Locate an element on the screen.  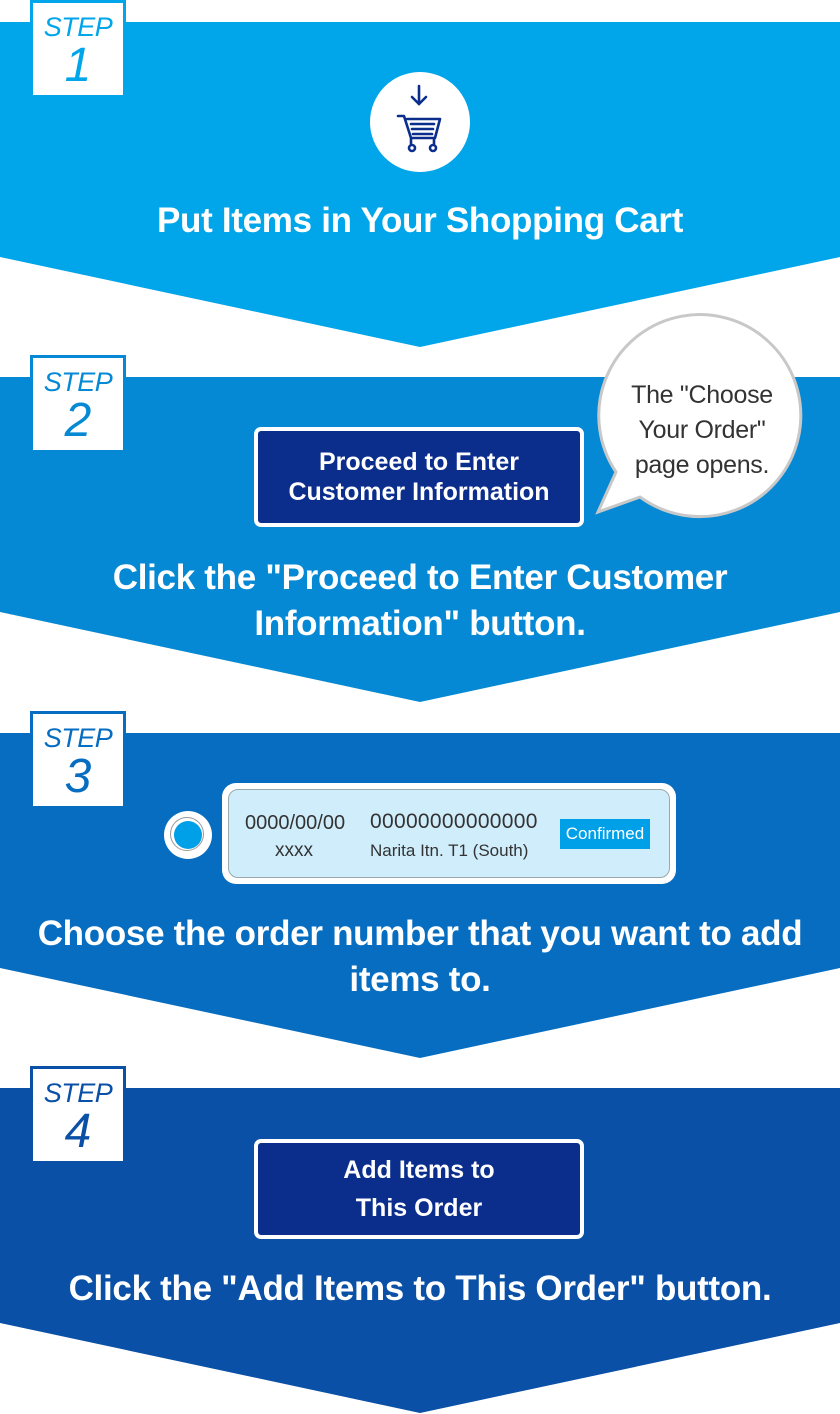
step-3-badge: STEP 3 is located at coordinates (78, 760).